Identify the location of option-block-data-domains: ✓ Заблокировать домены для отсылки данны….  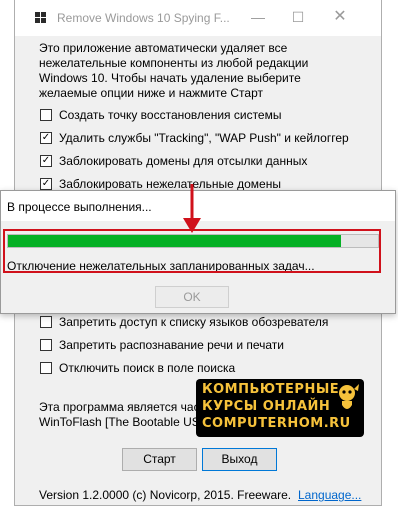
(173, 161).